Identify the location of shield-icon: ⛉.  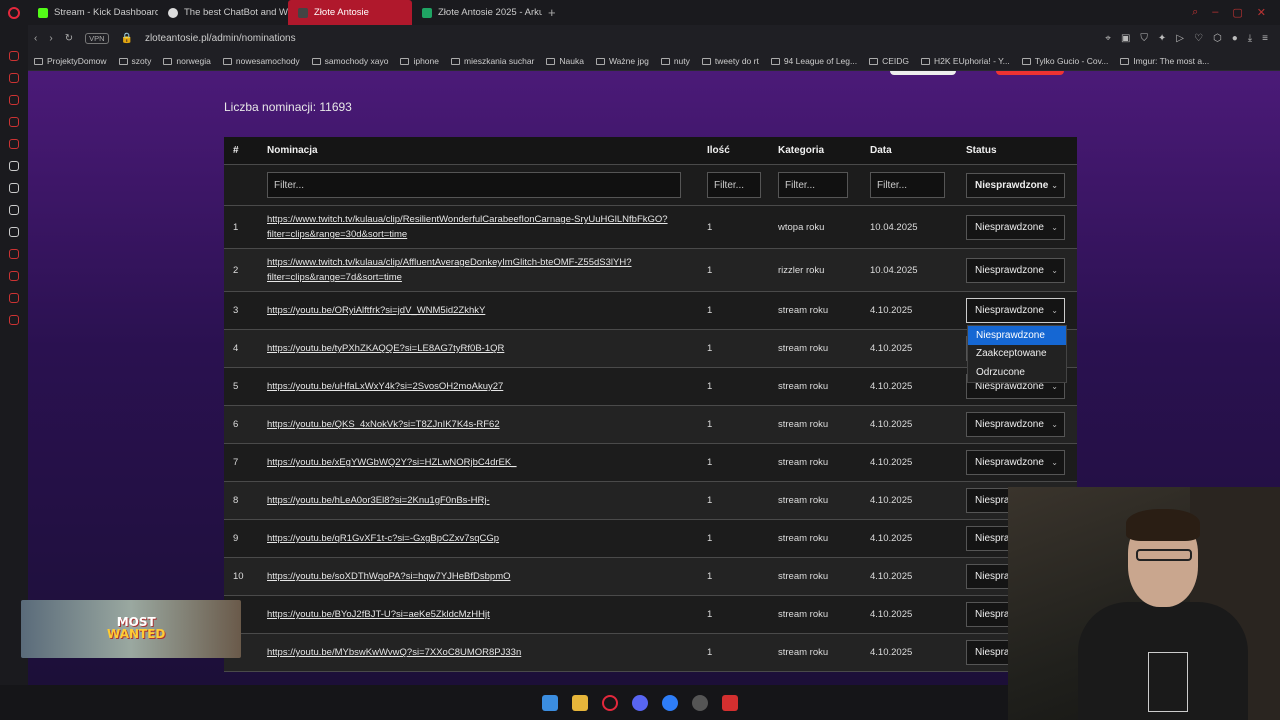
(1144, 38).